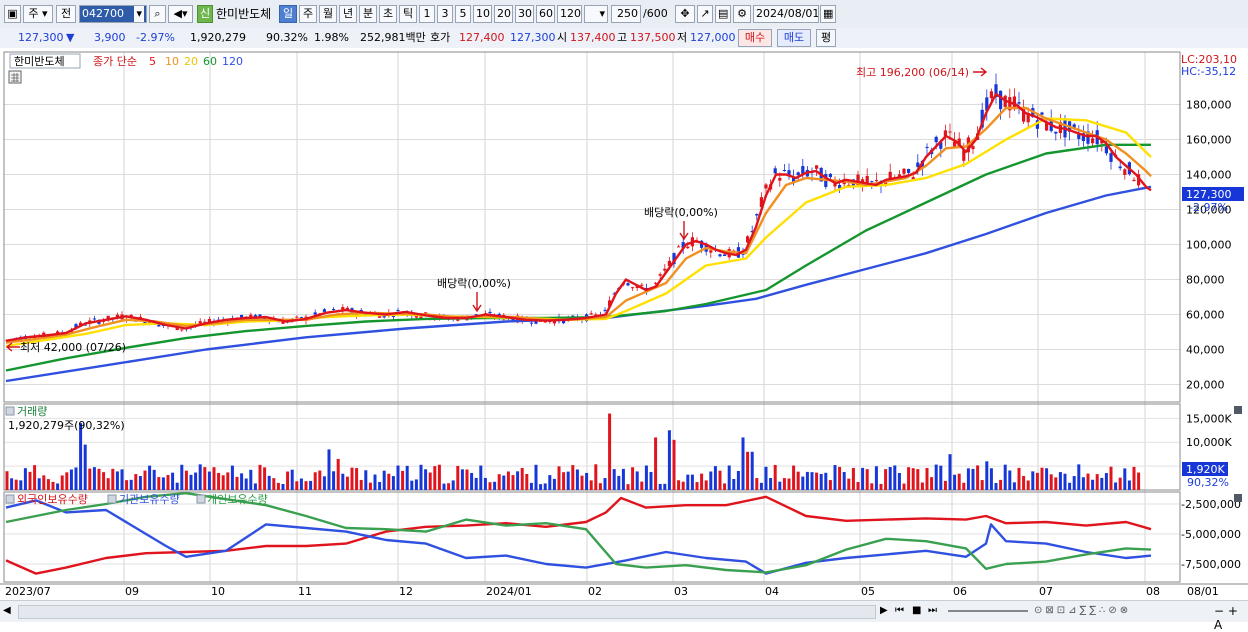 The width and height of the screenshot is (1248, 632). What do you see at coordinates (288, 14) in the screenshot?
I see `tab-day: 일` at bounding box center [288, 14].